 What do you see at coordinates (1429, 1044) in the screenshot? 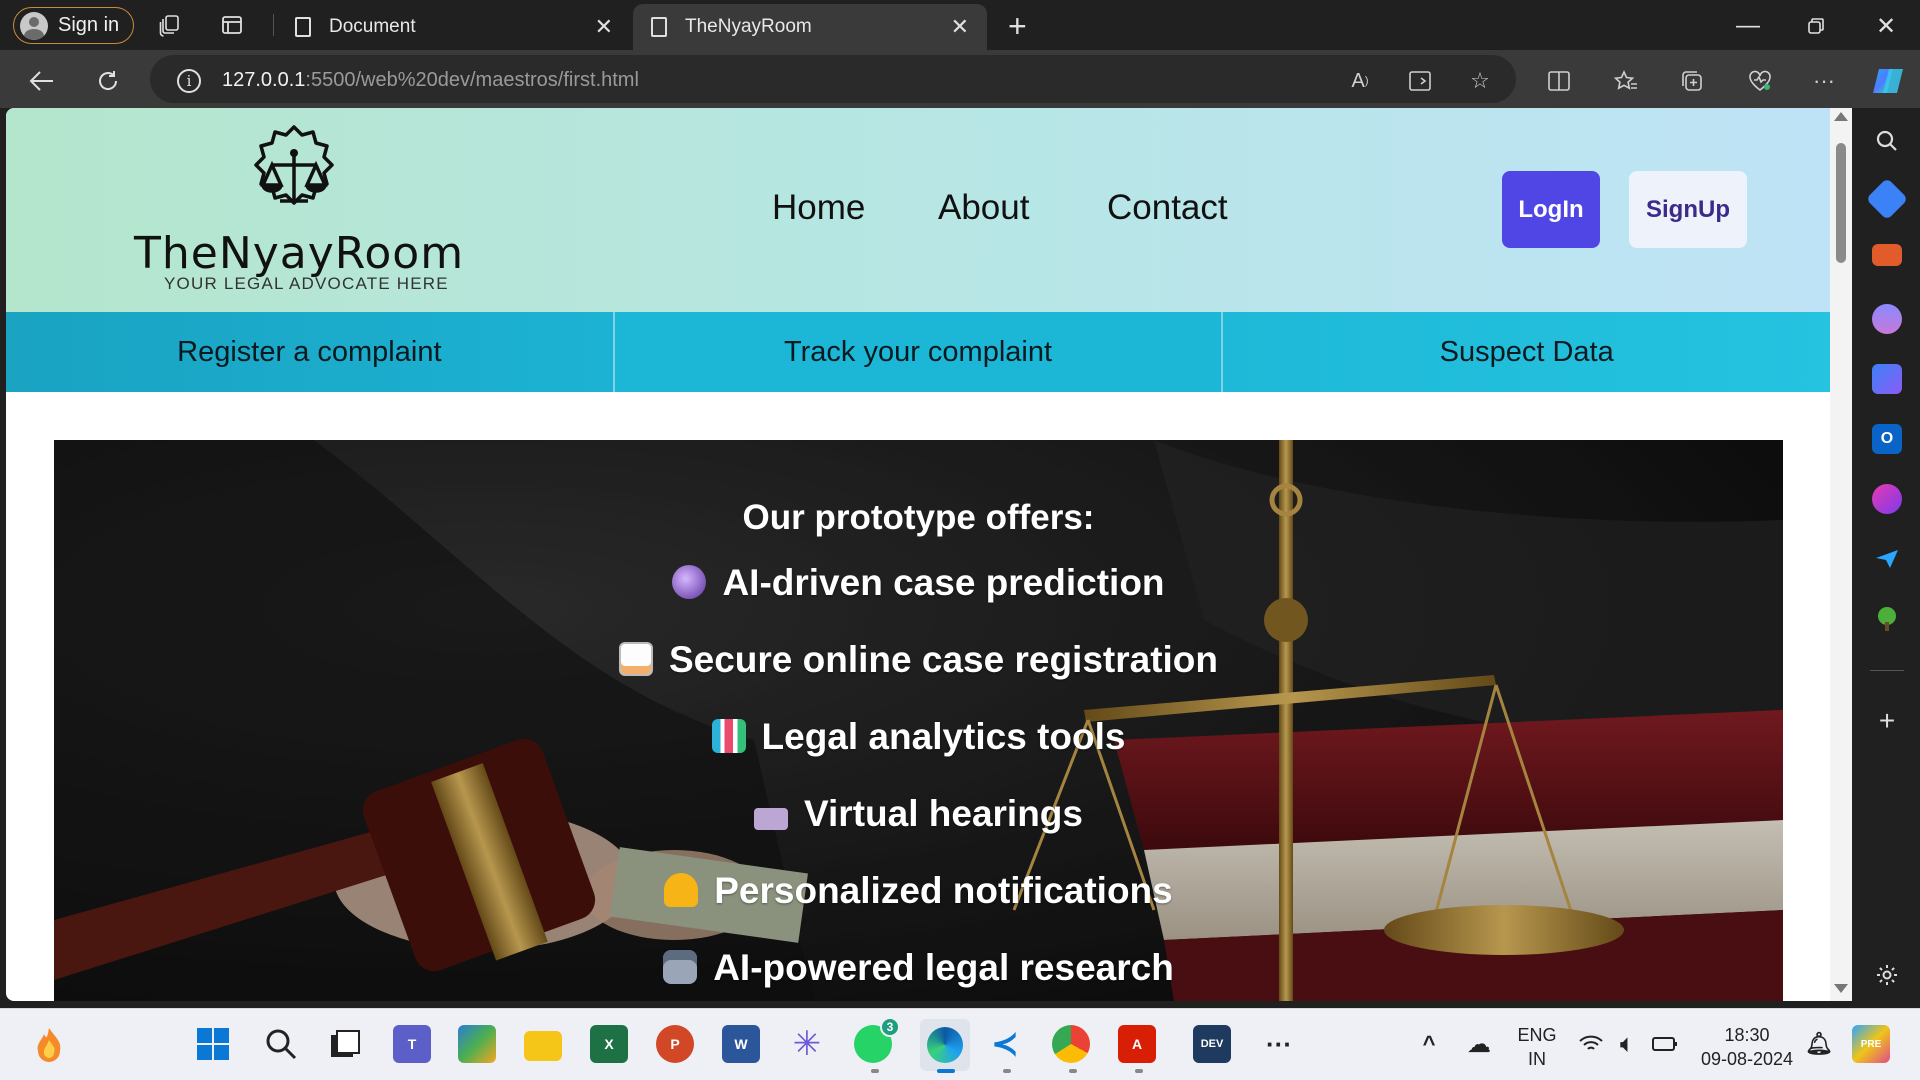
I see `chevron-up-icon: ^` at bounding box center [1429, 1044].